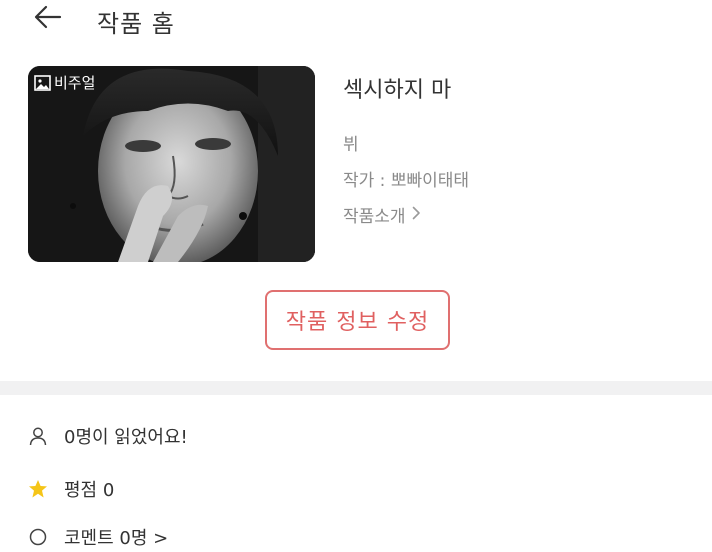 This screenshot has width=712, height=552. I want to click on star-icon, so click(38, 489).